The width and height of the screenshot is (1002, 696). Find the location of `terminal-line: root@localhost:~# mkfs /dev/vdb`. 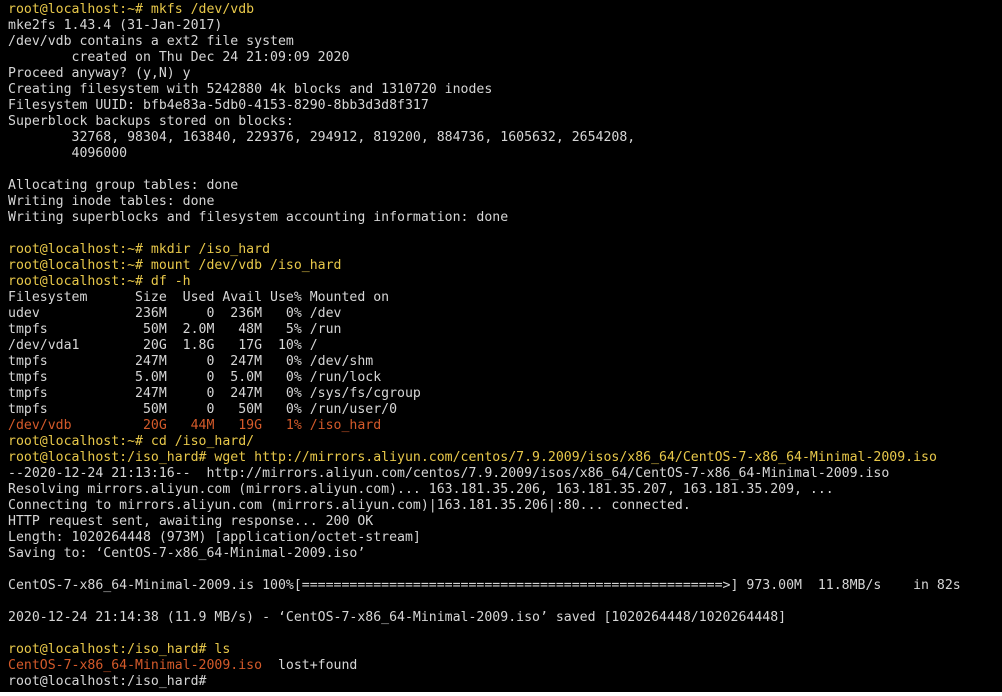

terminal-line: root@localhost:~# mkfs /dev/vdb is located at coordinates (505, 10).